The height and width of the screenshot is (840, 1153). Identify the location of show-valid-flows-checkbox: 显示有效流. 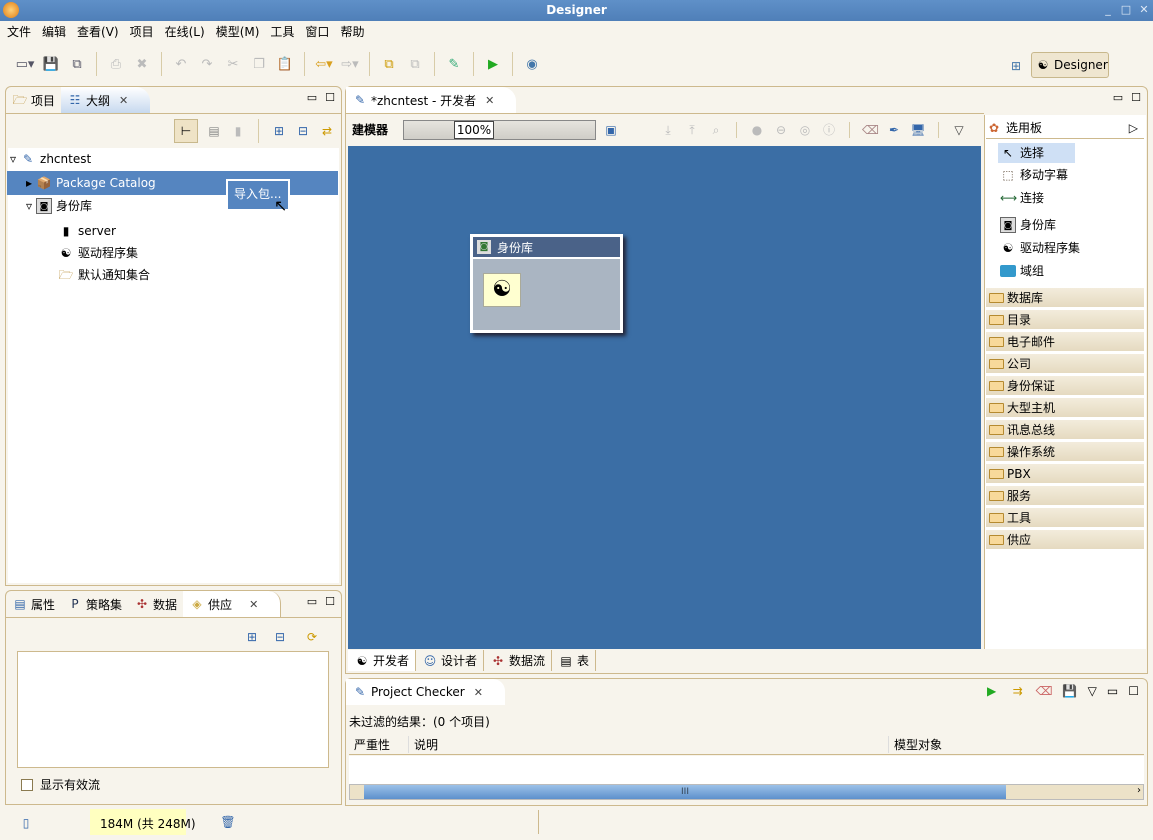
(60, 784).